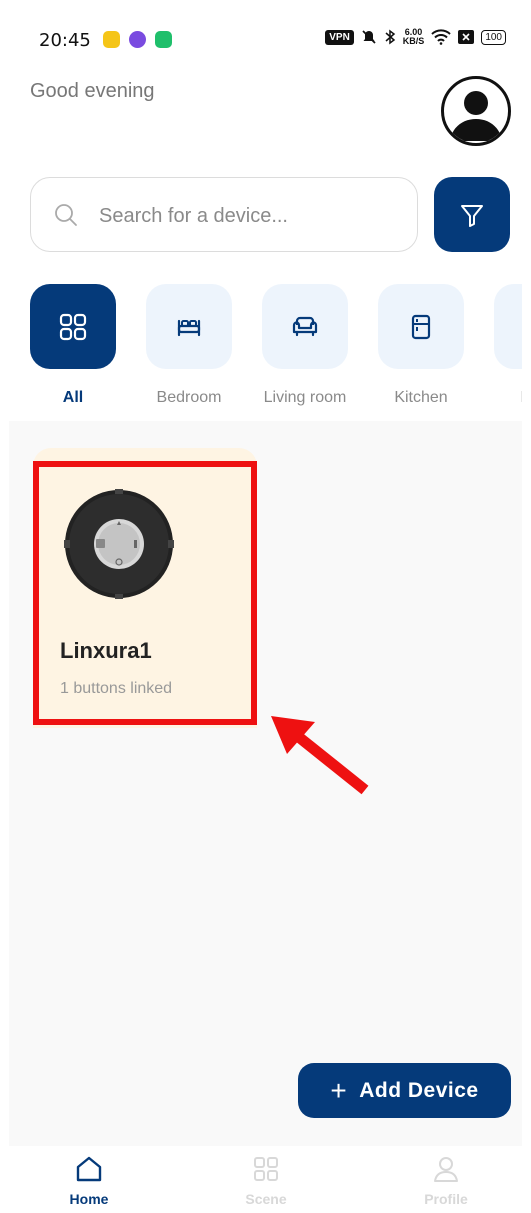 The image size is (531, 1213). What do you see at coordinates (390, 37) in the screenshot?
I see `bluetooth-icon` at bounding box center [390, 37].